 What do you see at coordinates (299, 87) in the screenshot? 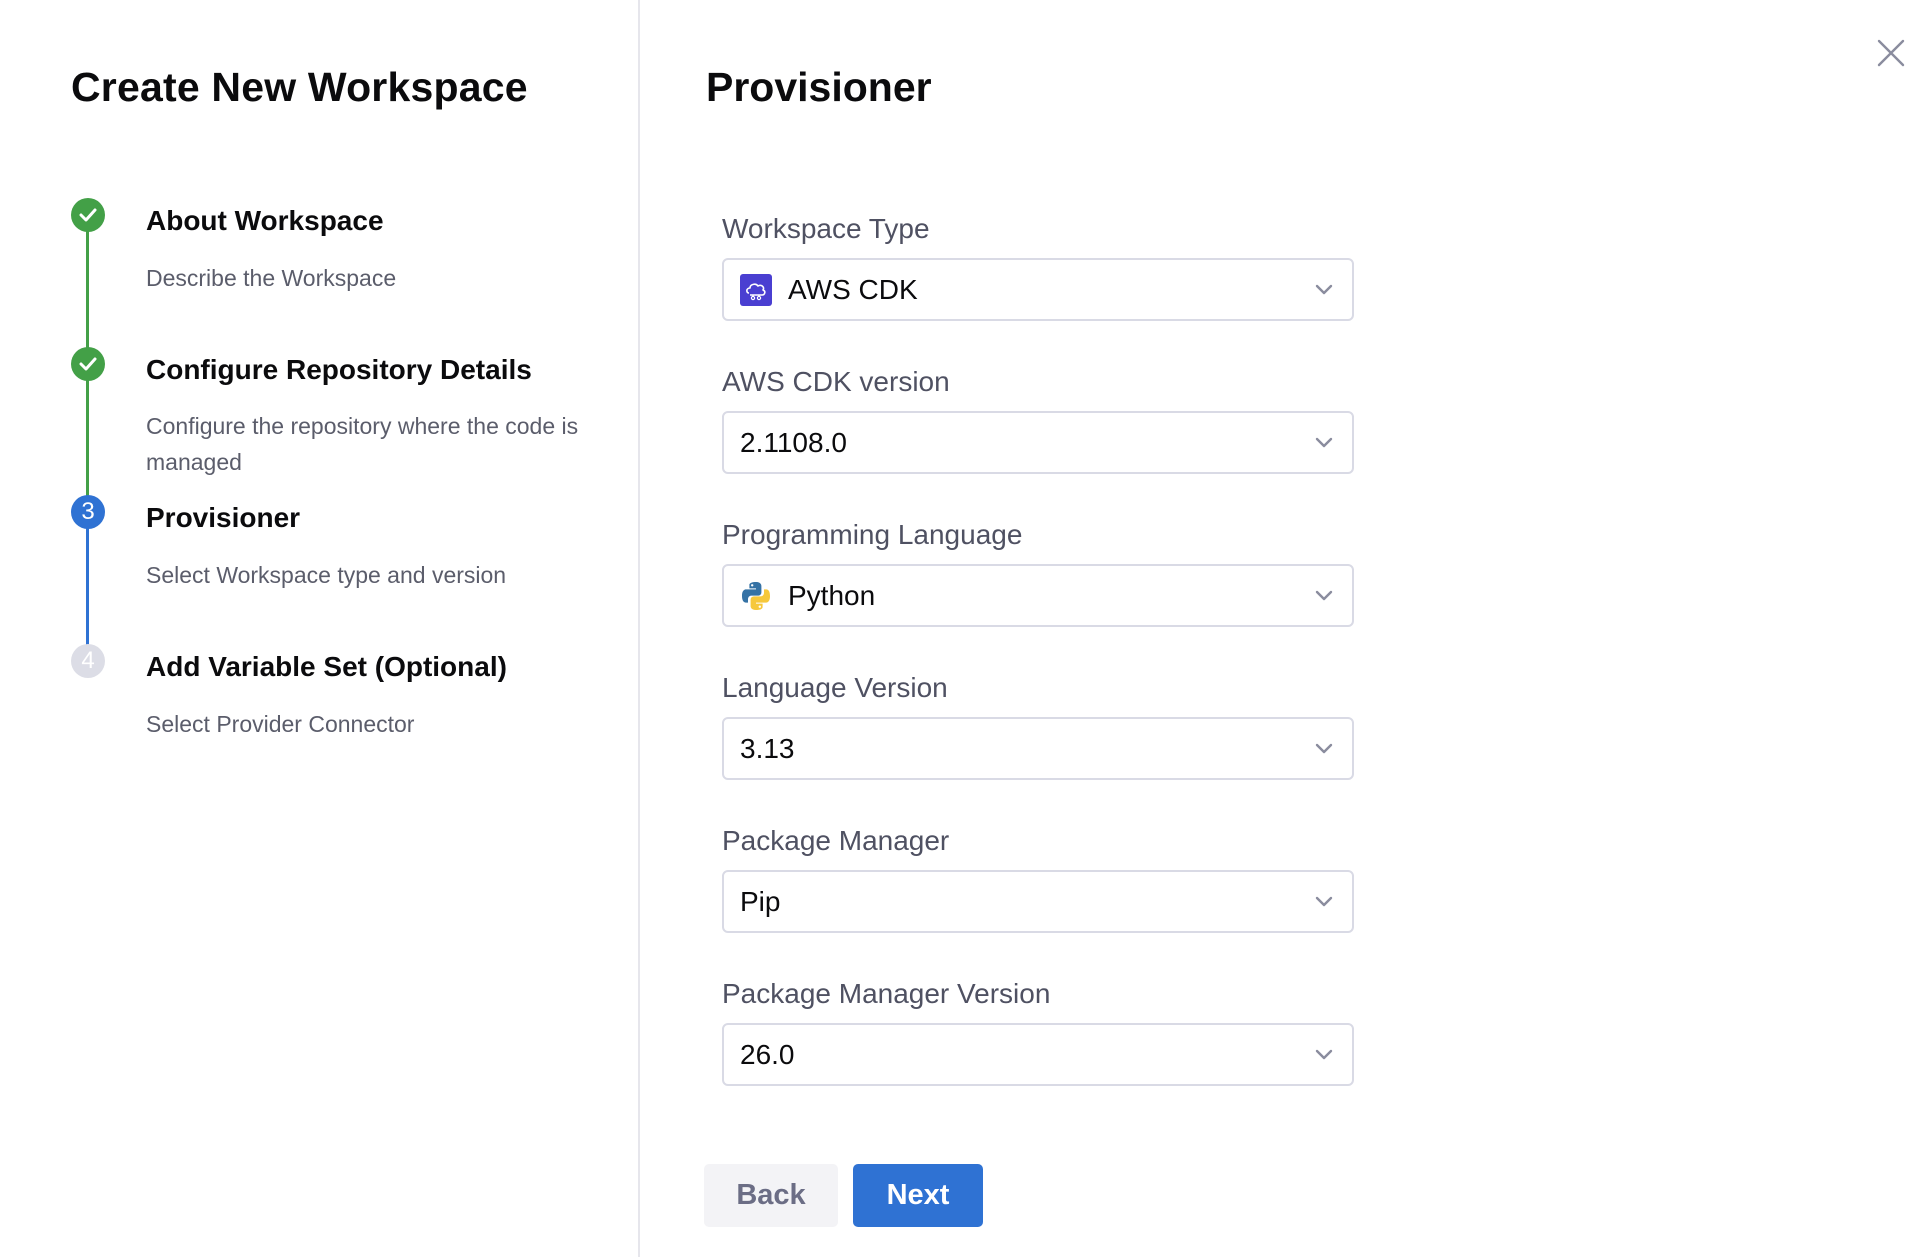
I see `wizard-title: Create New Workspace` at bounding box center [299, 87].